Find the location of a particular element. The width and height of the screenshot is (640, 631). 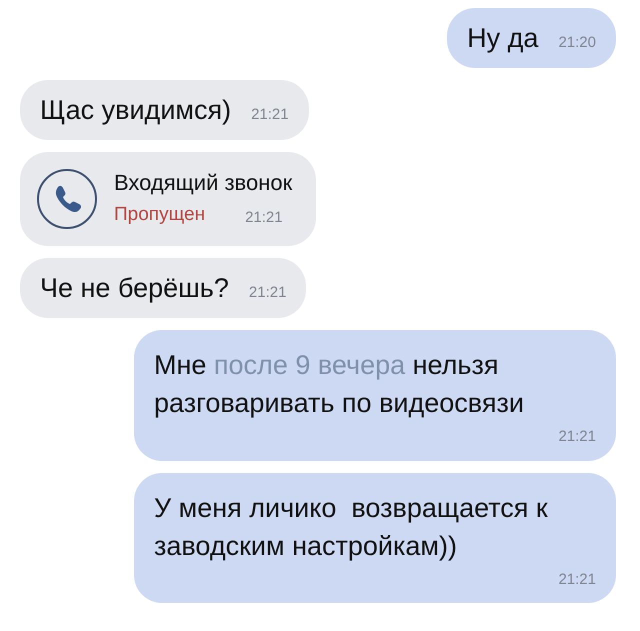

message-text: Ну да is located at coordinates (502, 38).